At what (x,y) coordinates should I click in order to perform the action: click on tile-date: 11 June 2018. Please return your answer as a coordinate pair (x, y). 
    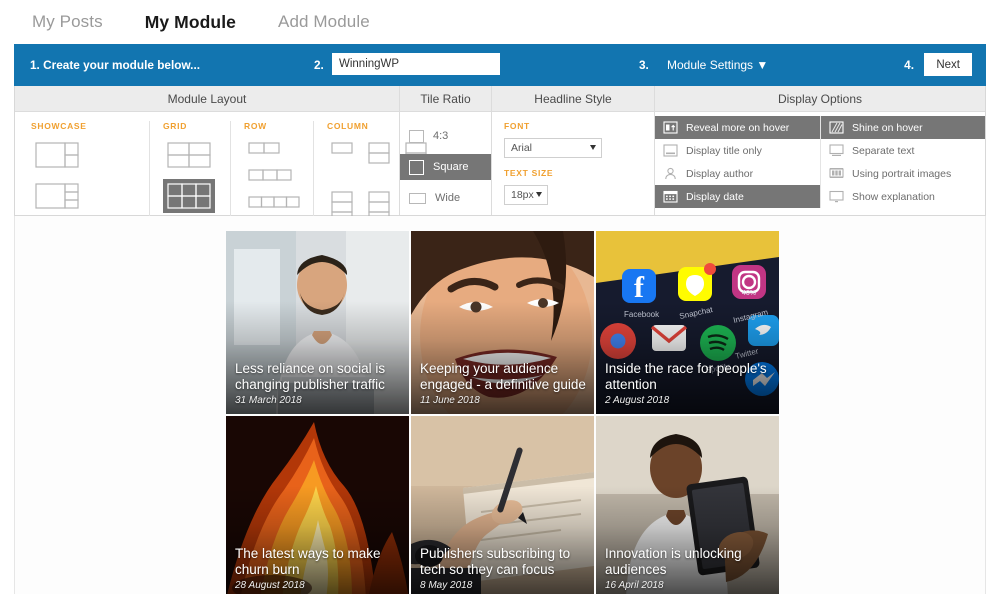
    Looking at the image, I should click on (450, 400).